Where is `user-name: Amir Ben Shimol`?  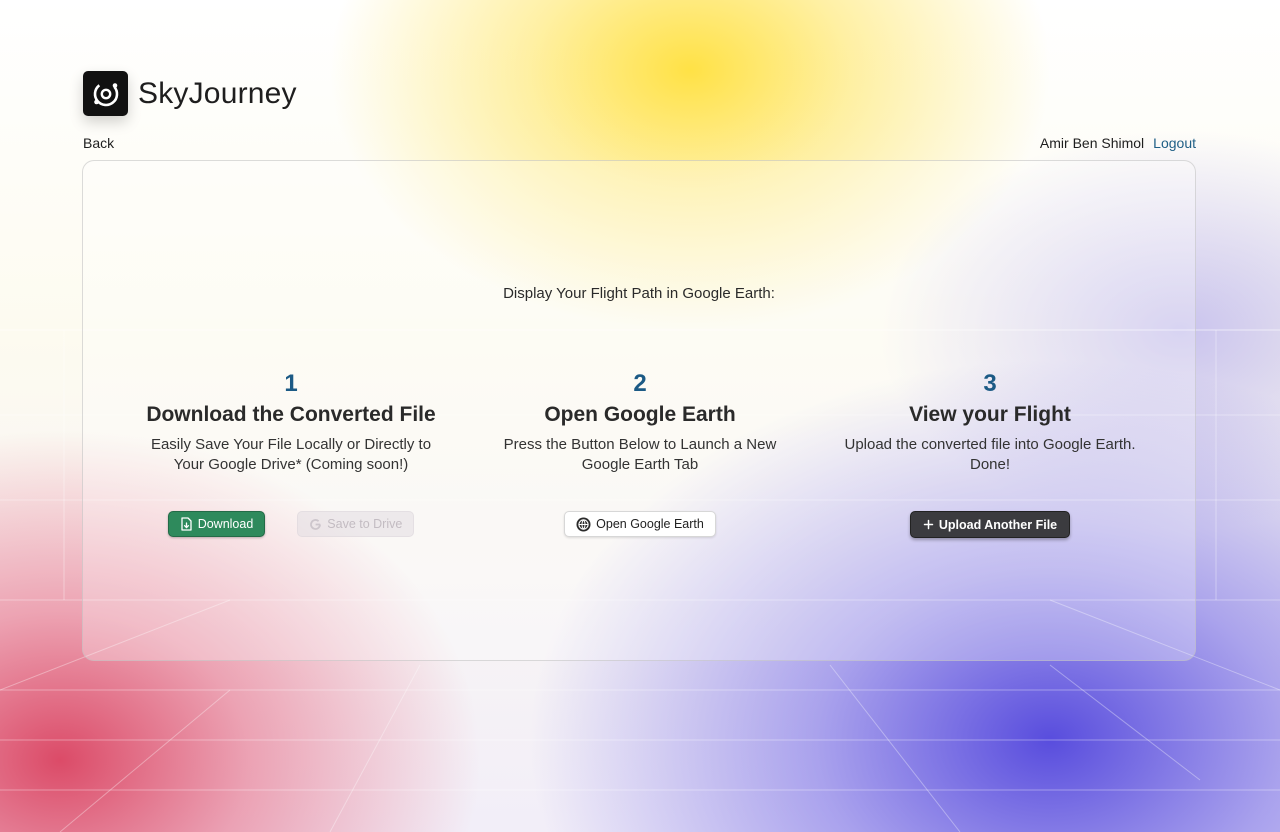 user-name: Amir Ben Shimol is located at coordinates (1092, 143).